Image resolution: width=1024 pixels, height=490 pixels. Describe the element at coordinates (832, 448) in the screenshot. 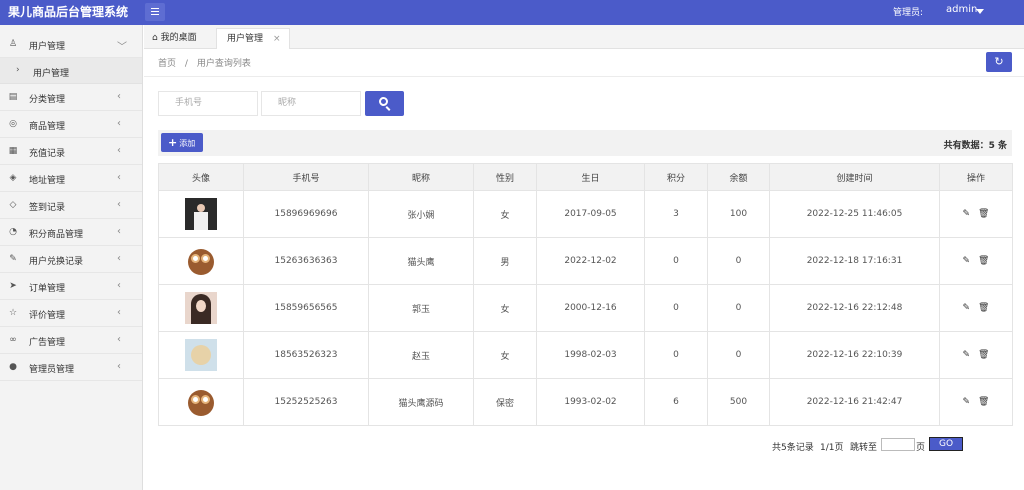

I see `pager-pages: 1/1页` at that location.